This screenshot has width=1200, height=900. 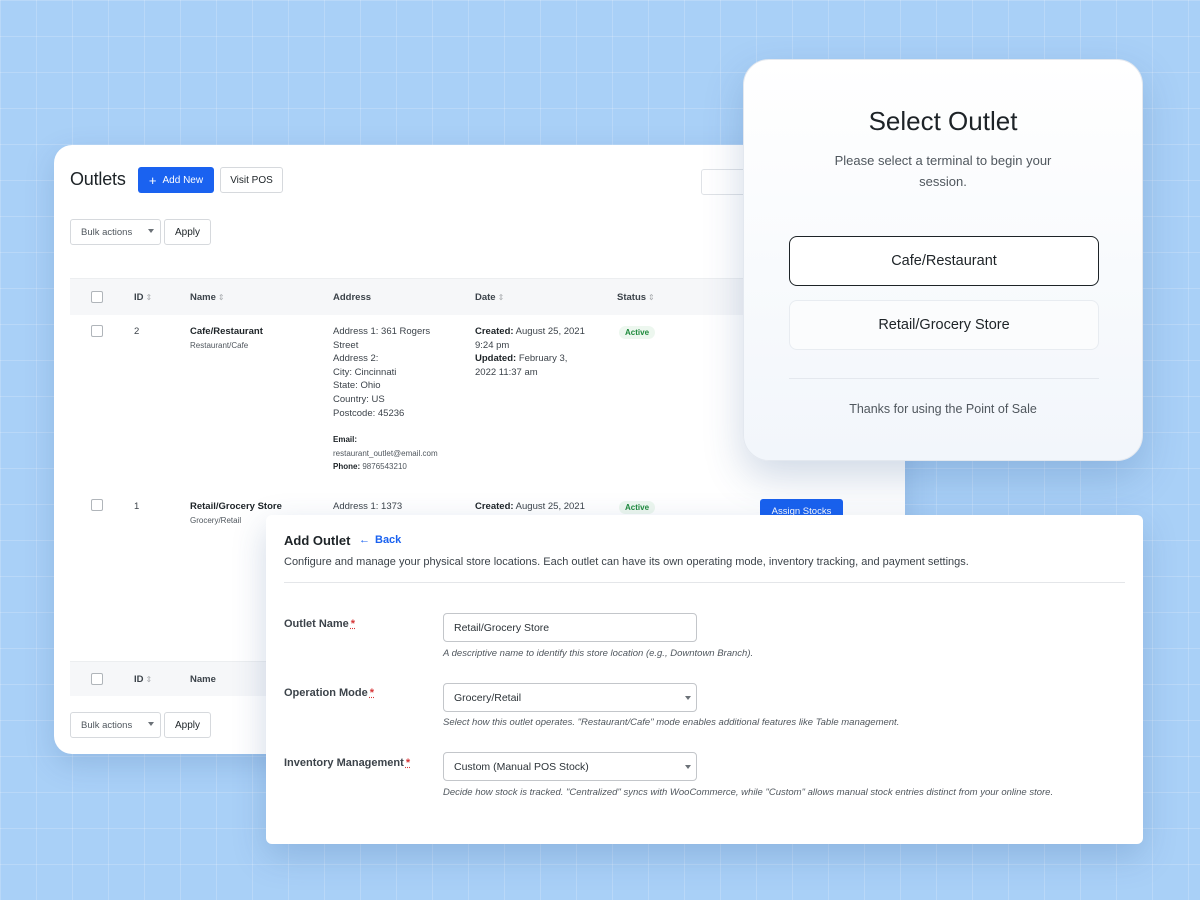 What do you see at coordinates (203, 297) in the screenshot?
I see `column-name-label: Name` at bounding box center [203, 297].